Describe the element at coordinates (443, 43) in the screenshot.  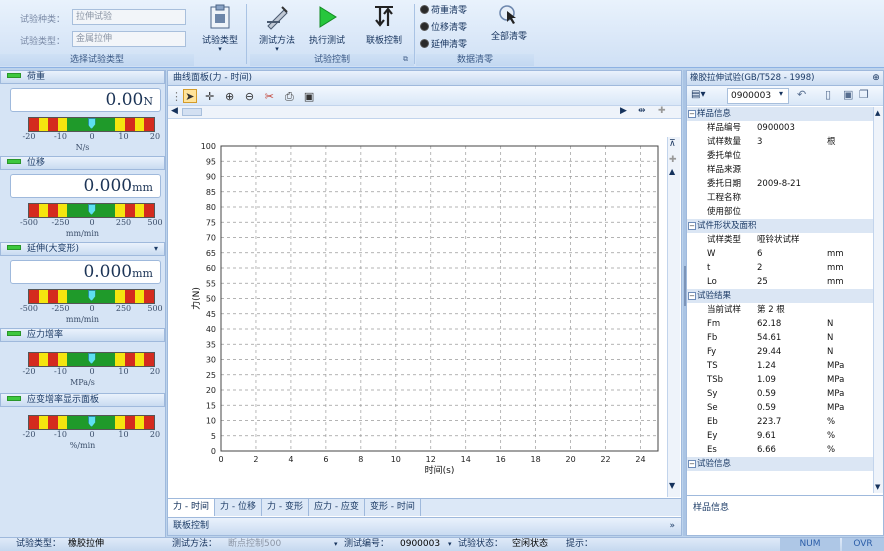
I see `zero-extension-button: 延伸清零` at that location.